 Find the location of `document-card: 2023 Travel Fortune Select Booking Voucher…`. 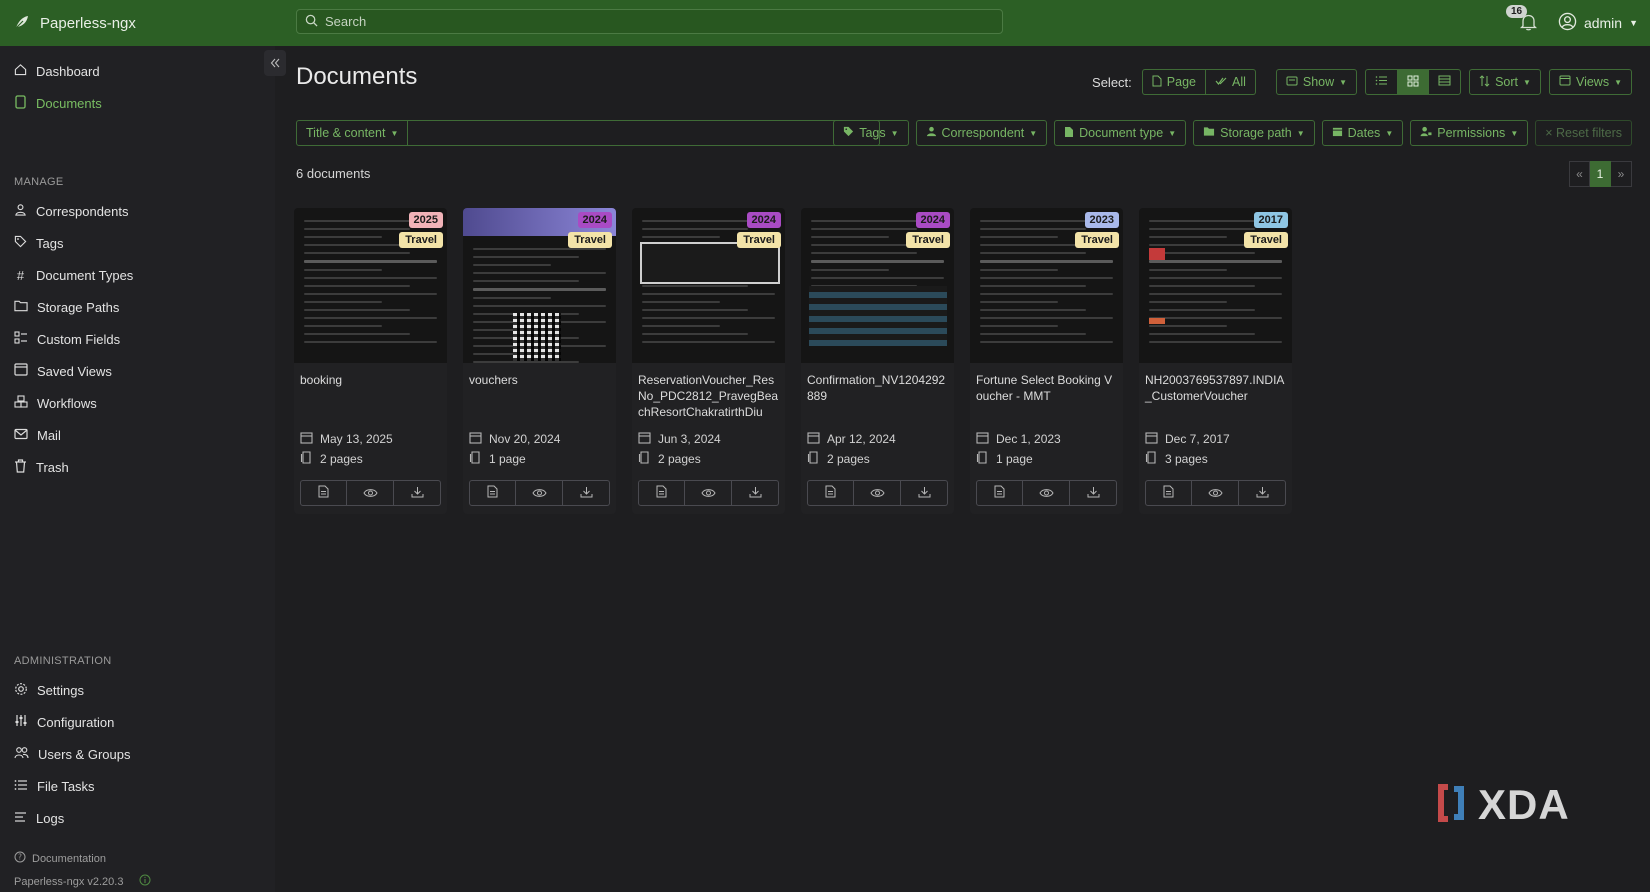

document-card: 2023 Travel Fortune Select Booking Voucher… is located at coordinates (1046, 361).